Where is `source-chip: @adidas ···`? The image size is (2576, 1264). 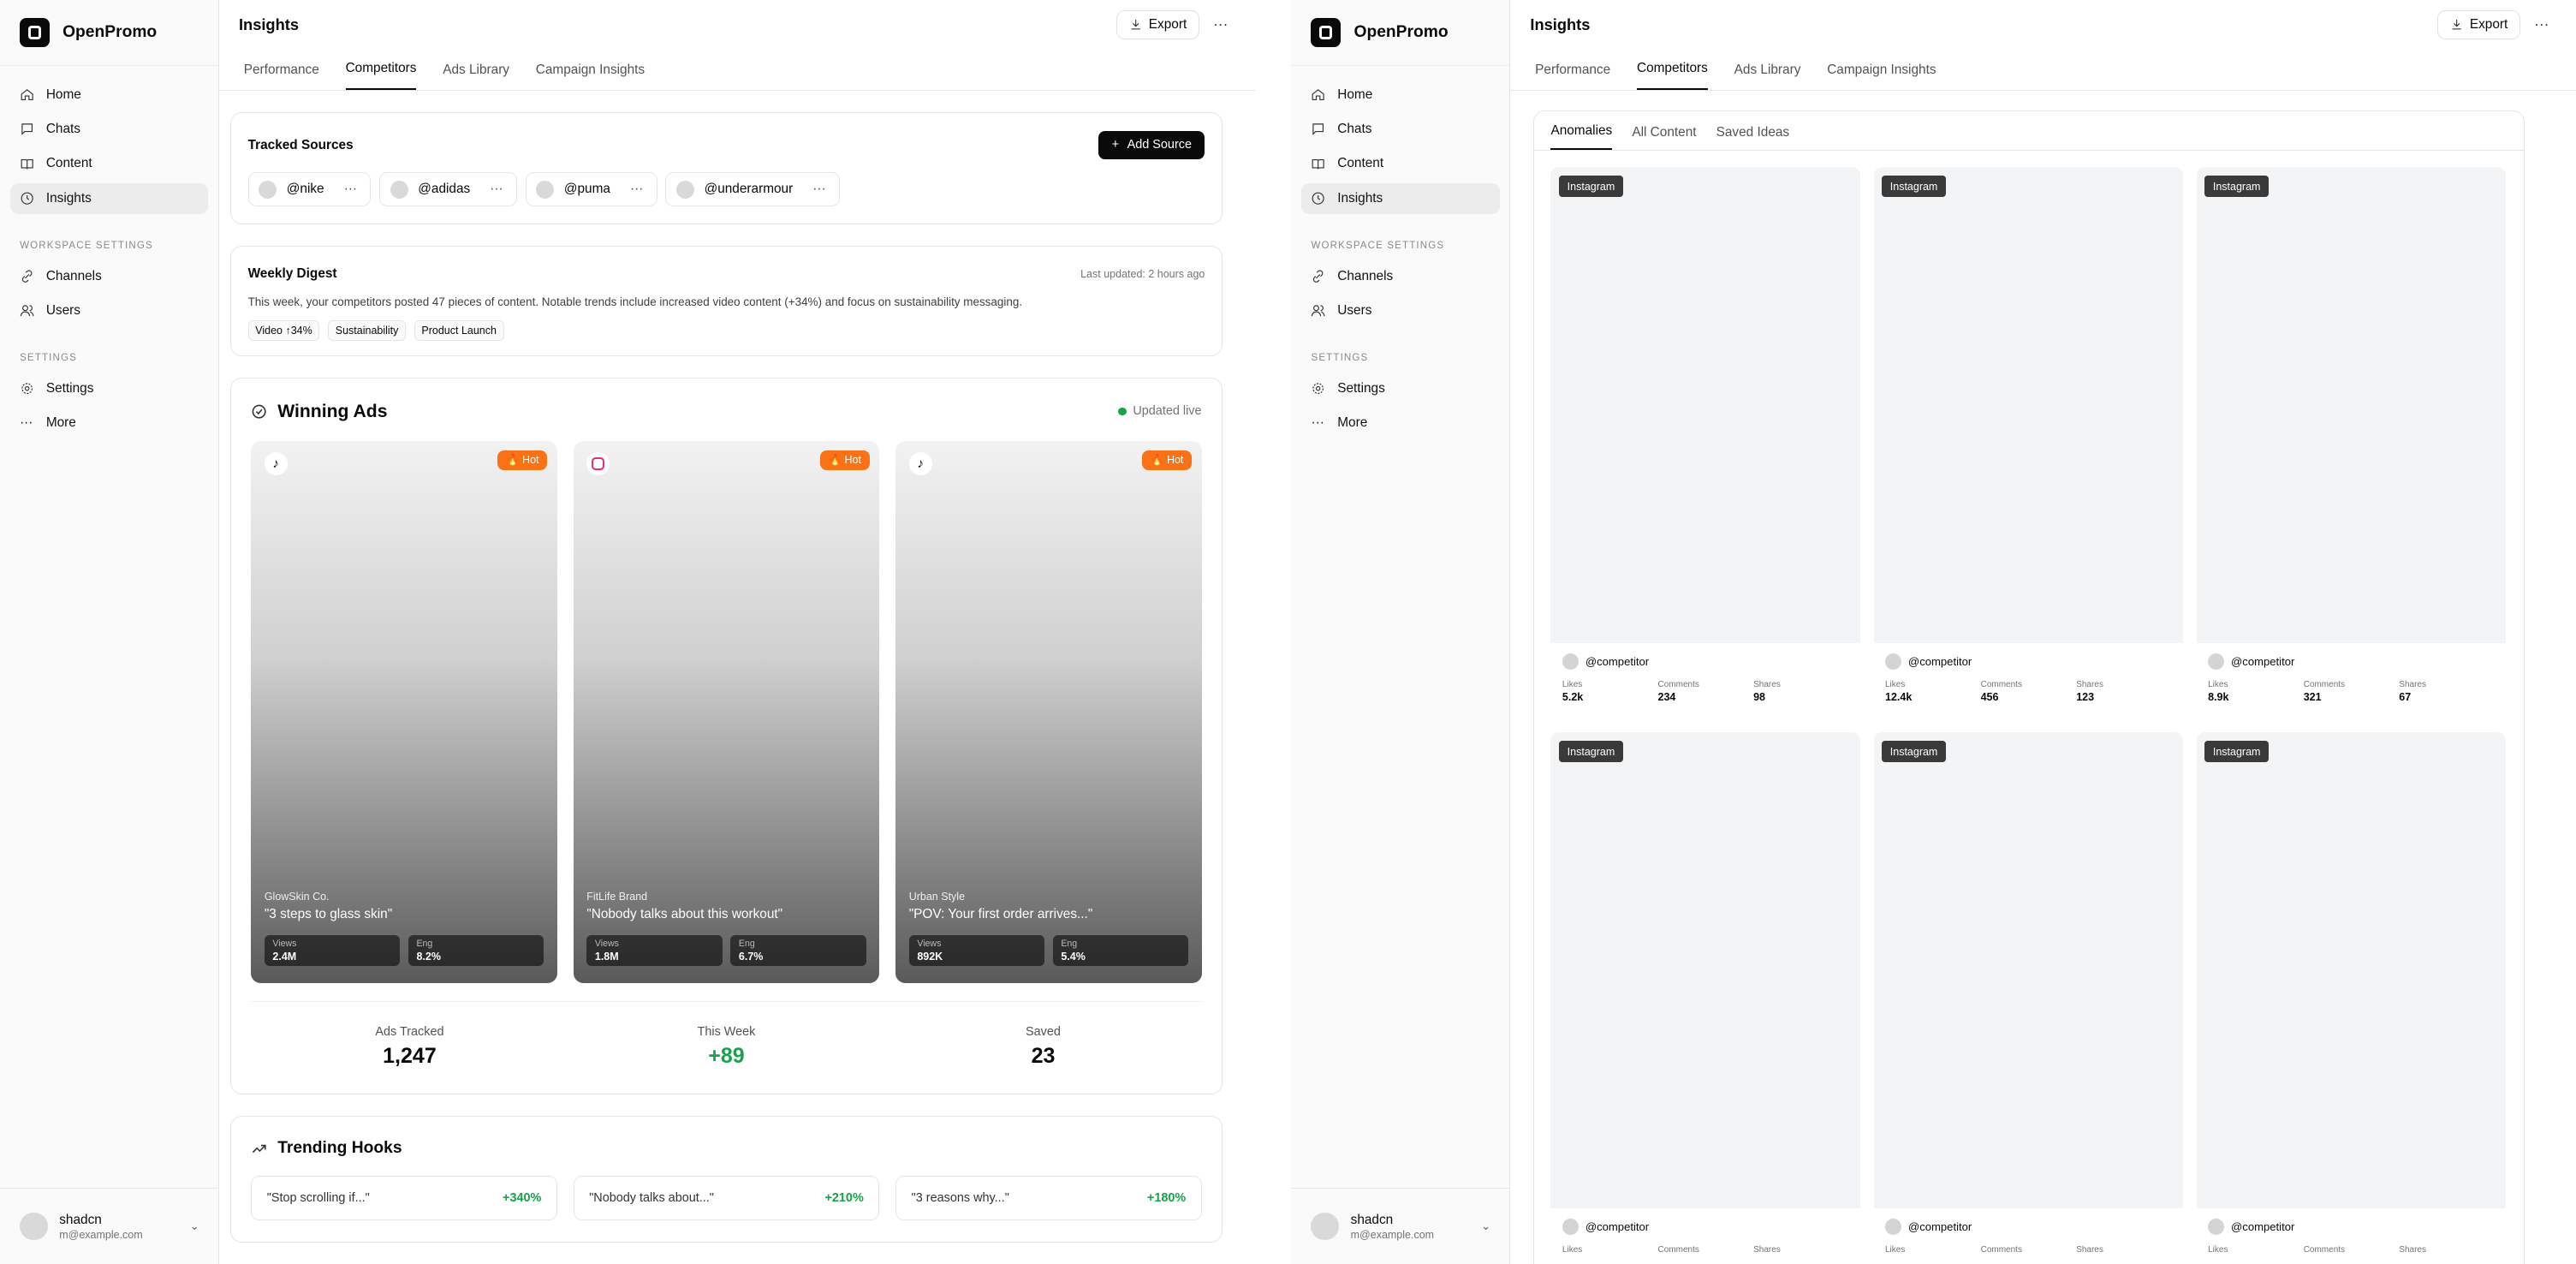 source-chip: @adidas ··· is located at coordinates (448, 189).